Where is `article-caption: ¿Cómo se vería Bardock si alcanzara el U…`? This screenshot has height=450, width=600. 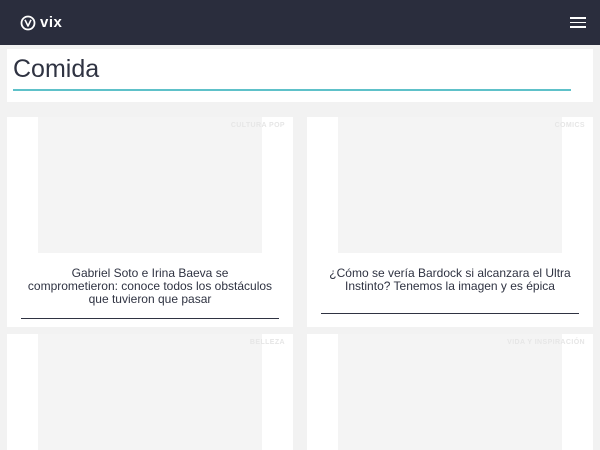
article-caption: ¿Cómo se vería Bardock si alcanzara el U… is located at coordinates (450, 290).